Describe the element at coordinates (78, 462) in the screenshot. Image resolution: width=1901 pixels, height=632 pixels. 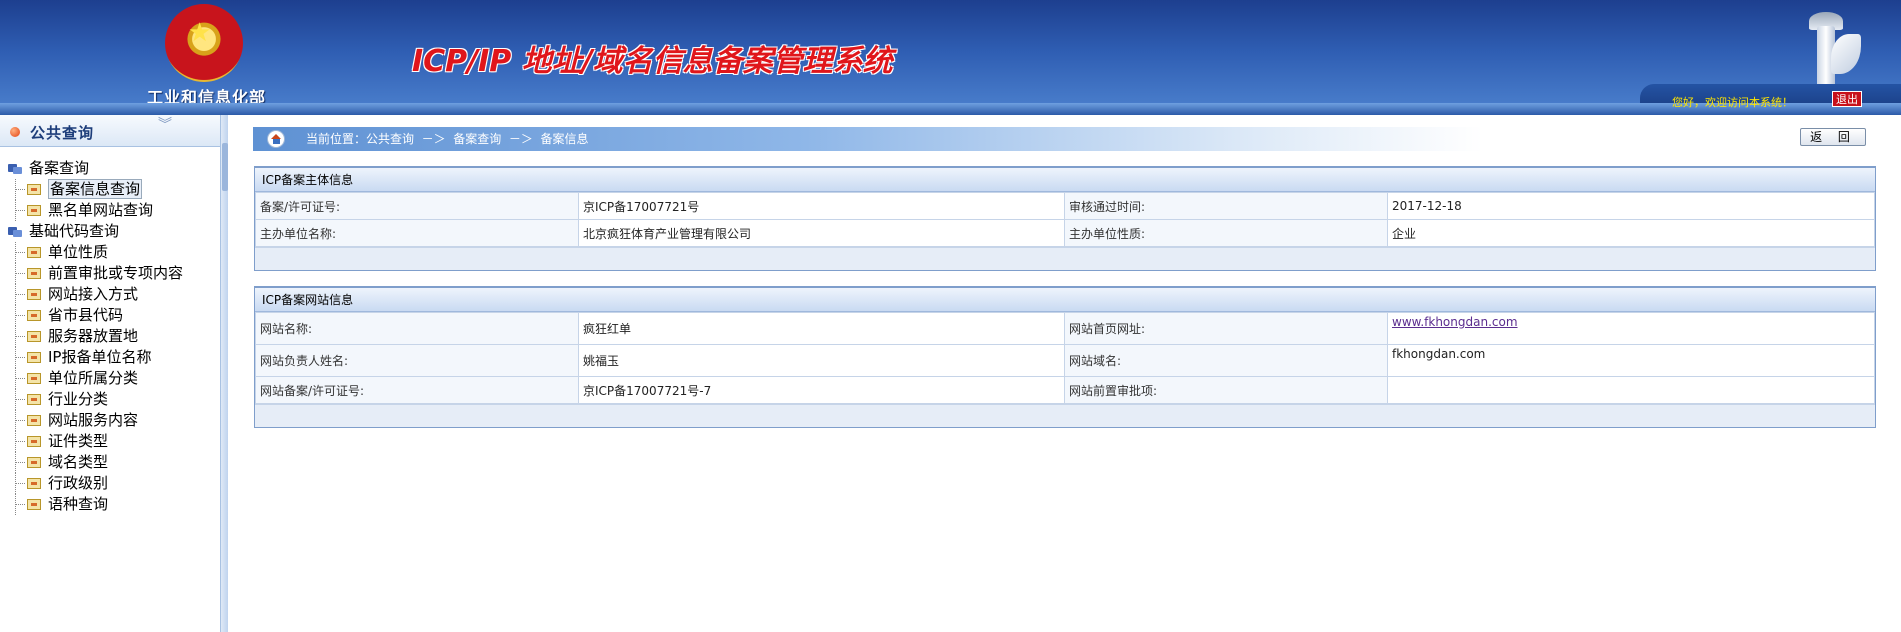
I see `tree-item-label: 域名类型` at that location.